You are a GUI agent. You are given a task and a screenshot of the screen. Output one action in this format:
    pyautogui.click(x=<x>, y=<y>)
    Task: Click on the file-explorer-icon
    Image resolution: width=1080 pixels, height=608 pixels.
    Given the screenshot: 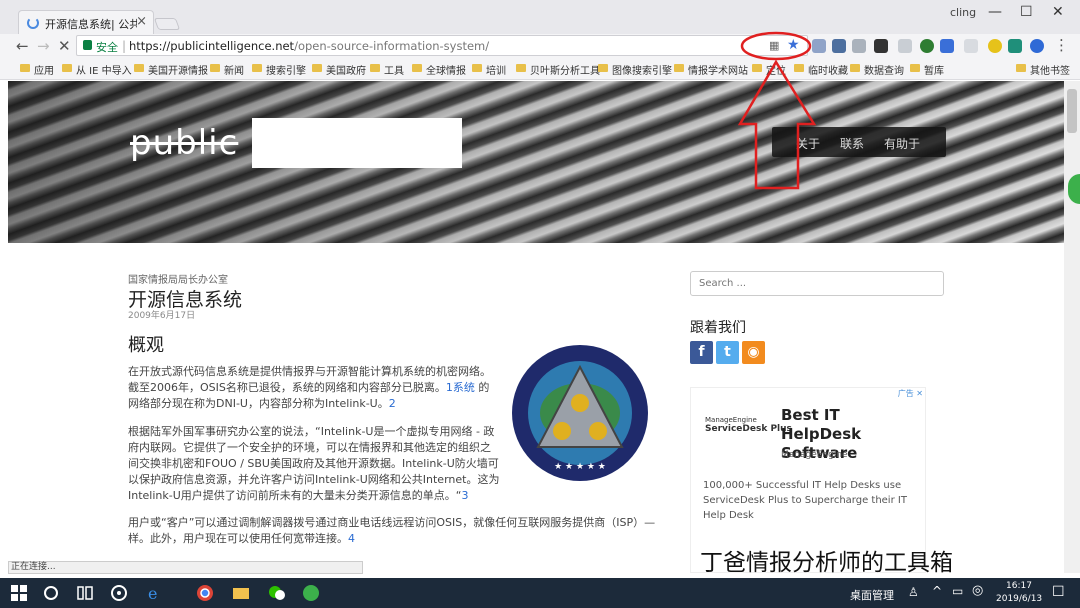 What is the action you would take?
    pyautogui.click(x=241, y=593)
    